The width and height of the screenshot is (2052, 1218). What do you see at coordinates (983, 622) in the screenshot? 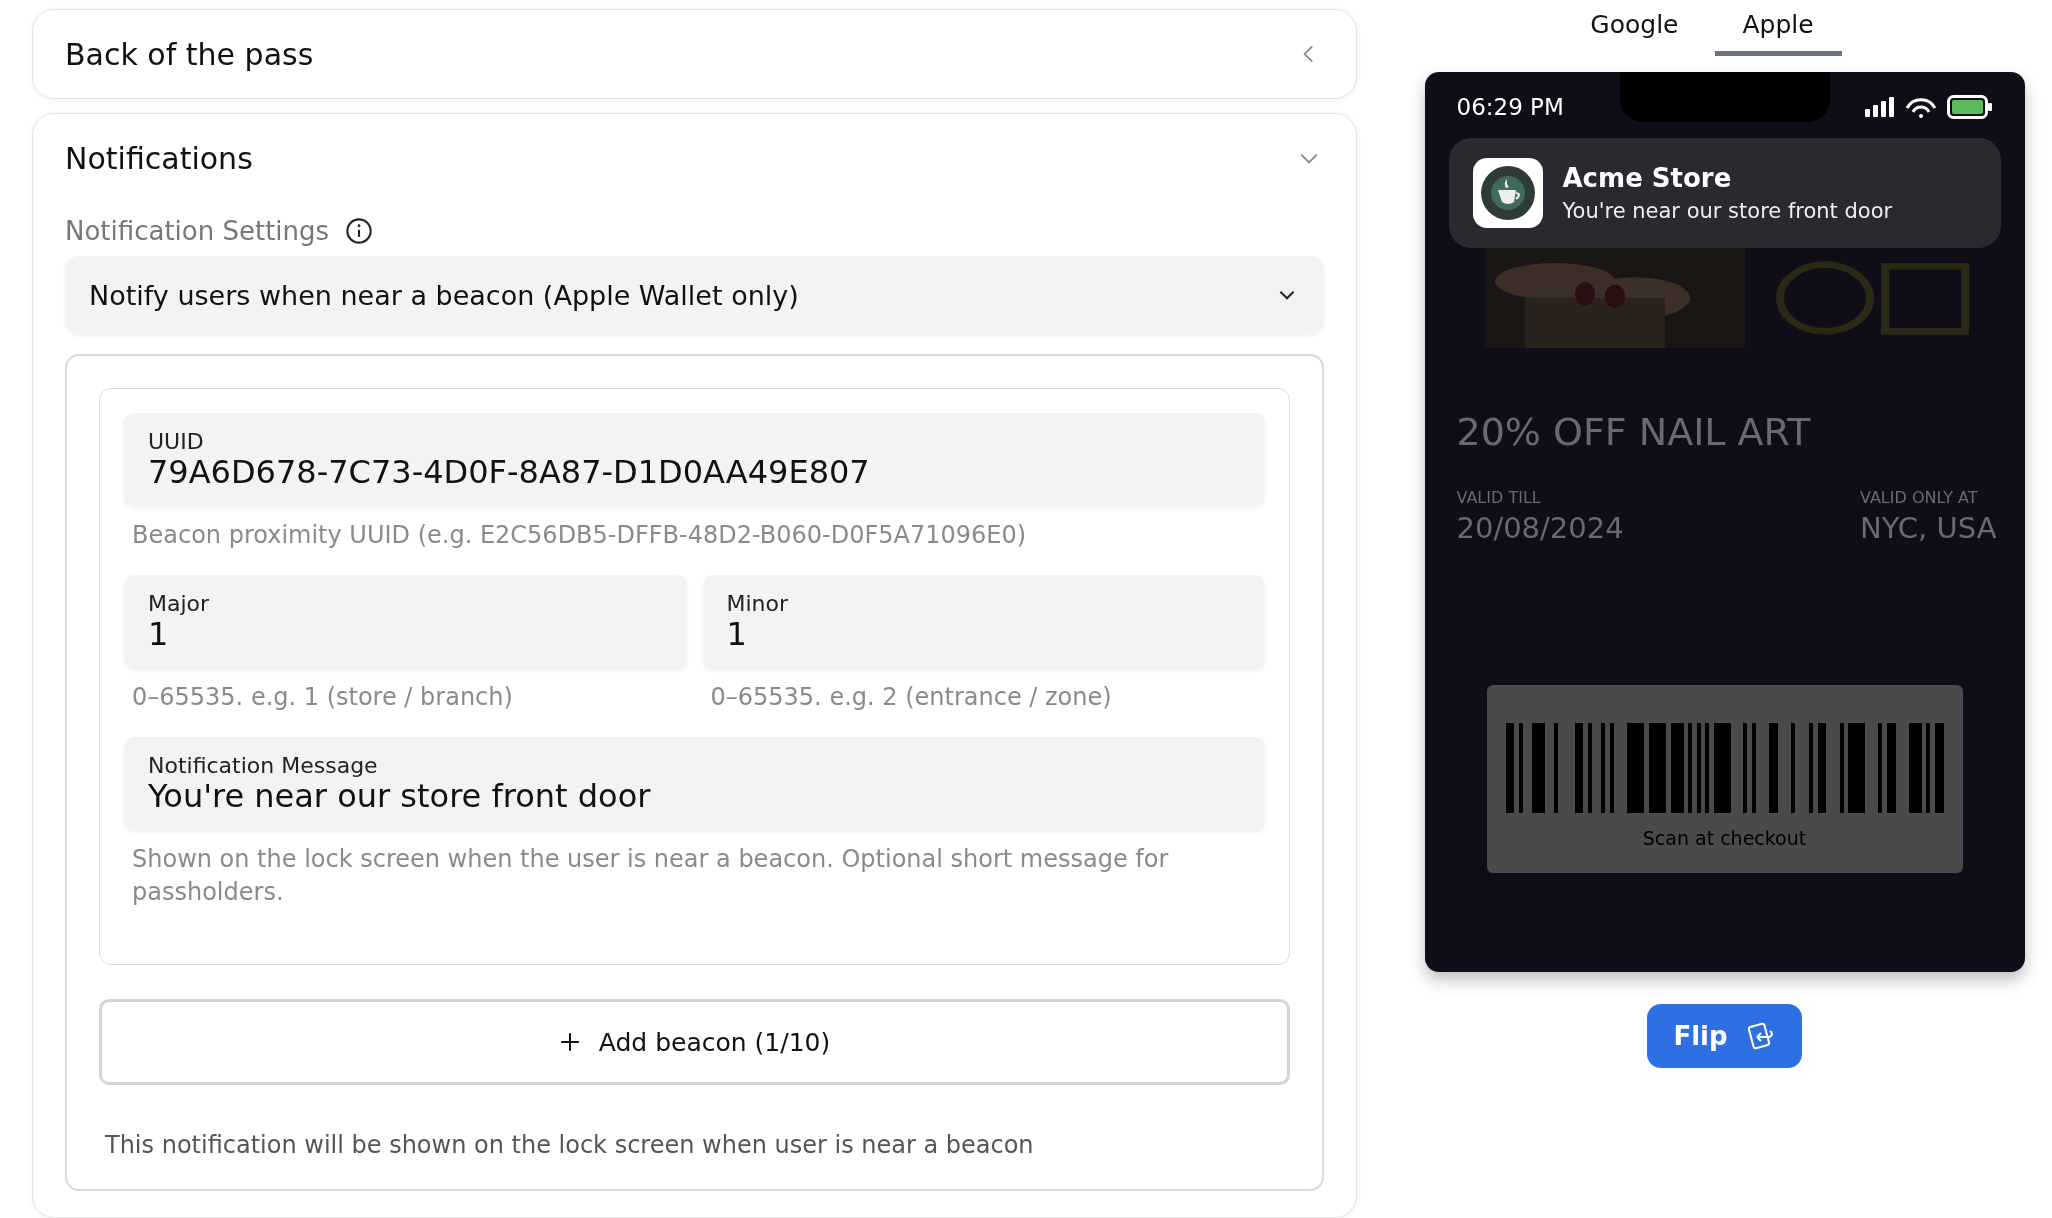
I see `minor-field: Minor 1` at bounding box center [983, 622].